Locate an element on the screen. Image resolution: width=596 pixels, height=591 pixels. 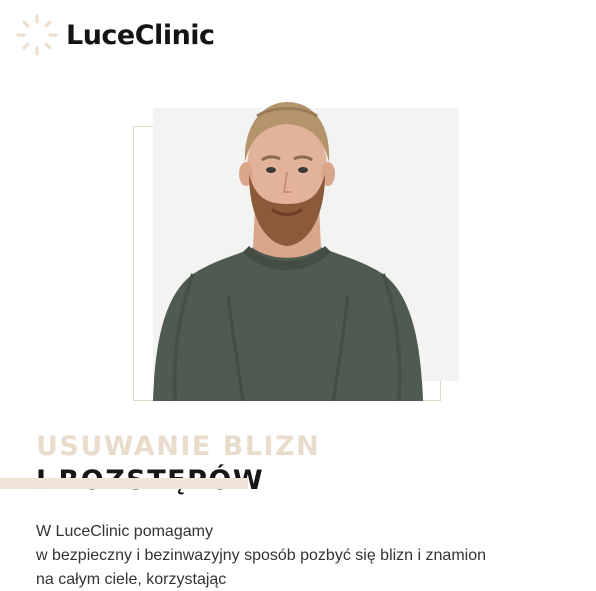
brand-name: LuceClinic is located at coordinates (140, 35).